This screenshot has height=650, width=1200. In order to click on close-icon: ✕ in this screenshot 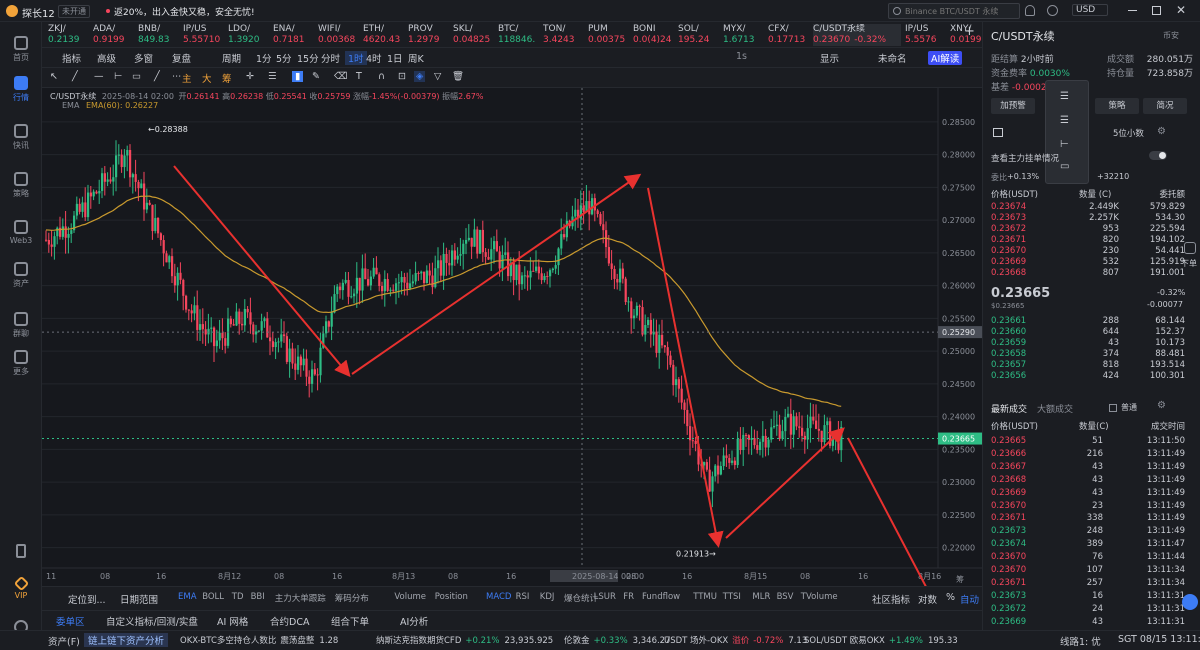, I will do `click(1181, 10)`.